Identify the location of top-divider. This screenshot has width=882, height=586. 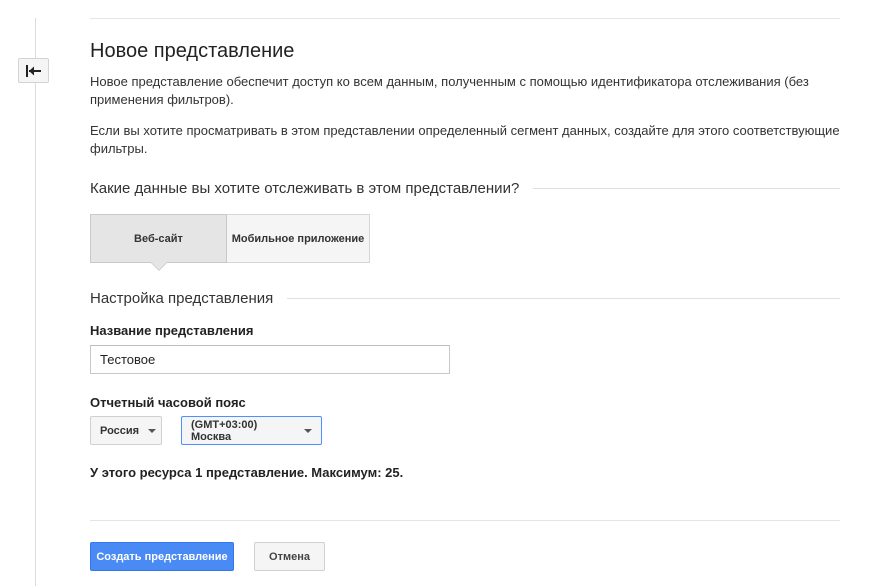
(465, 18).